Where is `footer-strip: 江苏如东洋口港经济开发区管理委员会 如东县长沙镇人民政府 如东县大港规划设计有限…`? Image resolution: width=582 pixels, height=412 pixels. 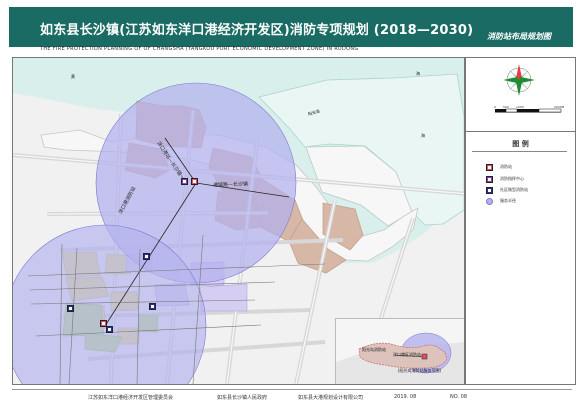 footer-strip: 江苏如东洋口港经济开发区管理委员会 如东县长沙镇人民政府 如东县大港规划设计有限… is located at coordinates (292, 395).